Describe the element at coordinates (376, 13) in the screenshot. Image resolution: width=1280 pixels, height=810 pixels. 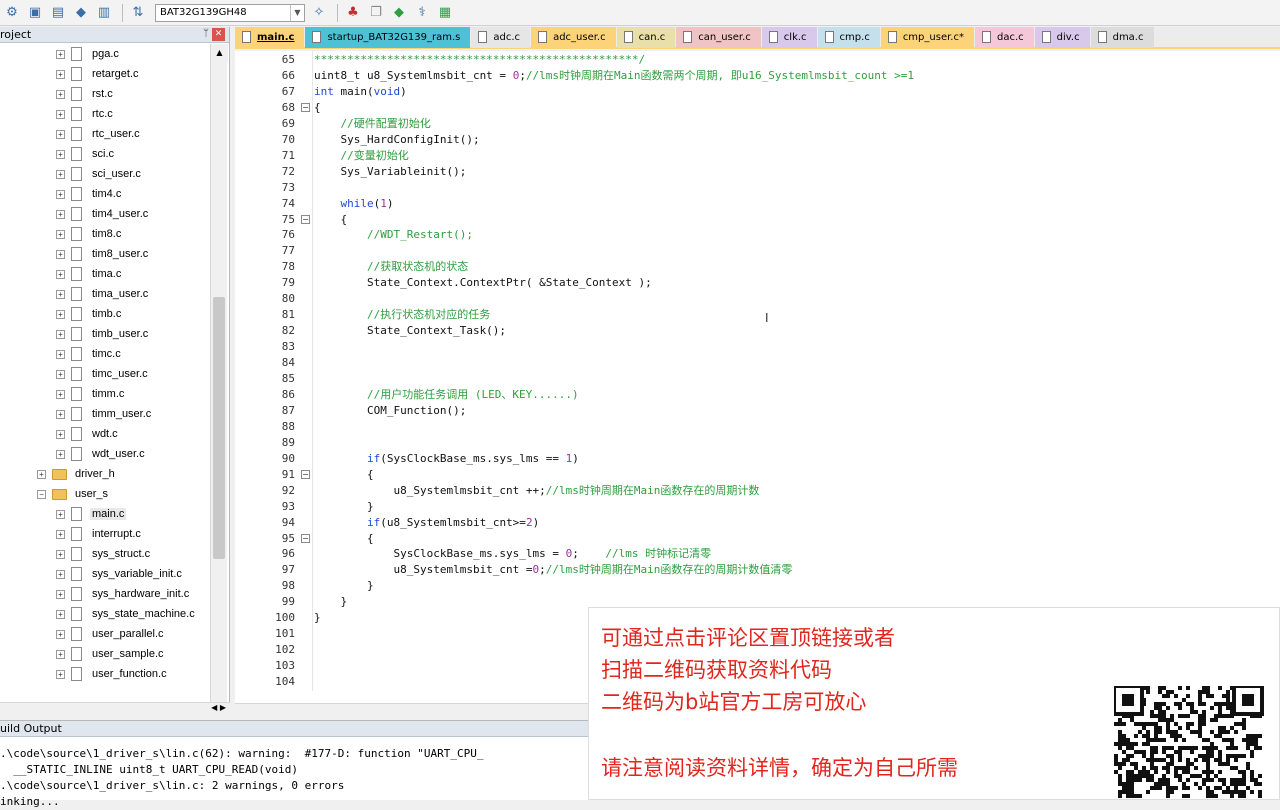
I see `copy-icon: ❐` at that location.